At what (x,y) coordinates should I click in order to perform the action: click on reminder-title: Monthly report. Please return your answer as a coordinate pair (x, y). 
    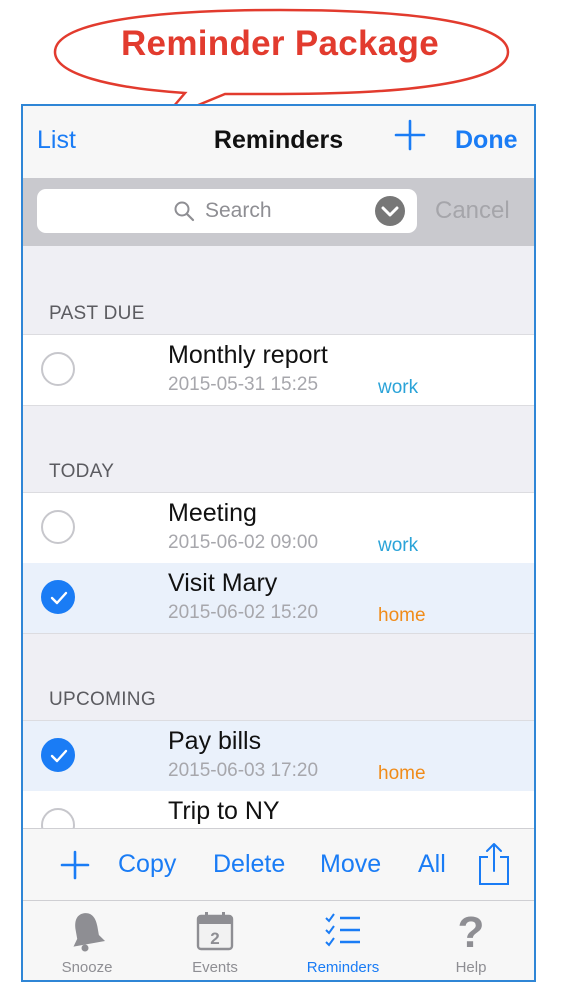
    Looking at the image, I should click on (248, 355).